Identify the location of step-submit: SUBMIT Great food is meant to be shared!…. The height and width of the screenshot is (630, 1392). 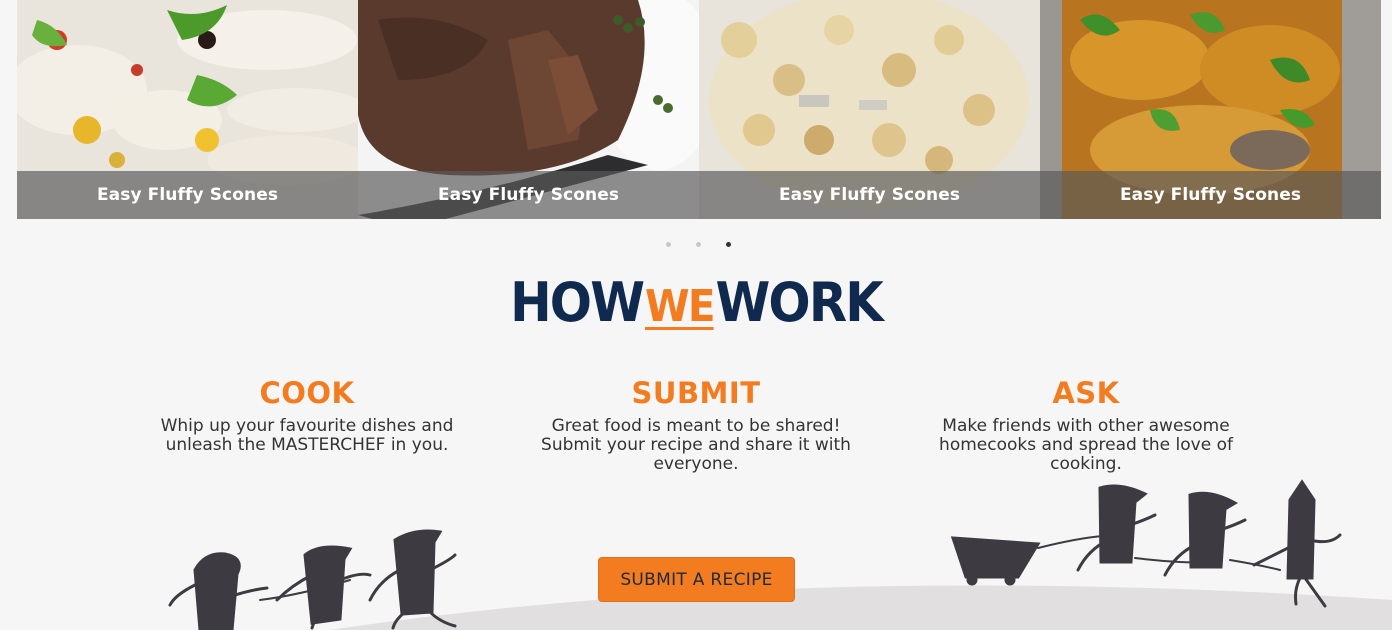
(696, 424).